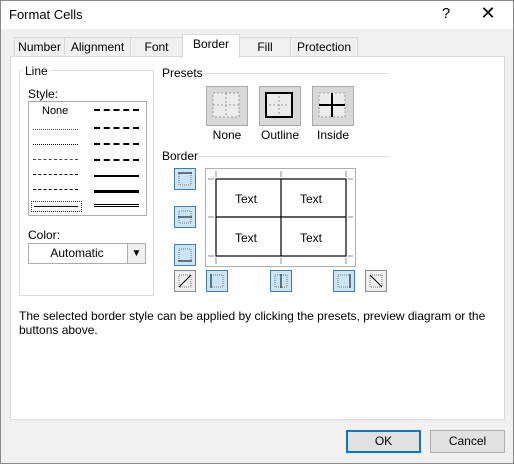 The width and height of the screenshot is (514, 464). Describe the element at coordinates (136, 253) in the screenshot. I see `chevron-down-icon: ▼` at that location.